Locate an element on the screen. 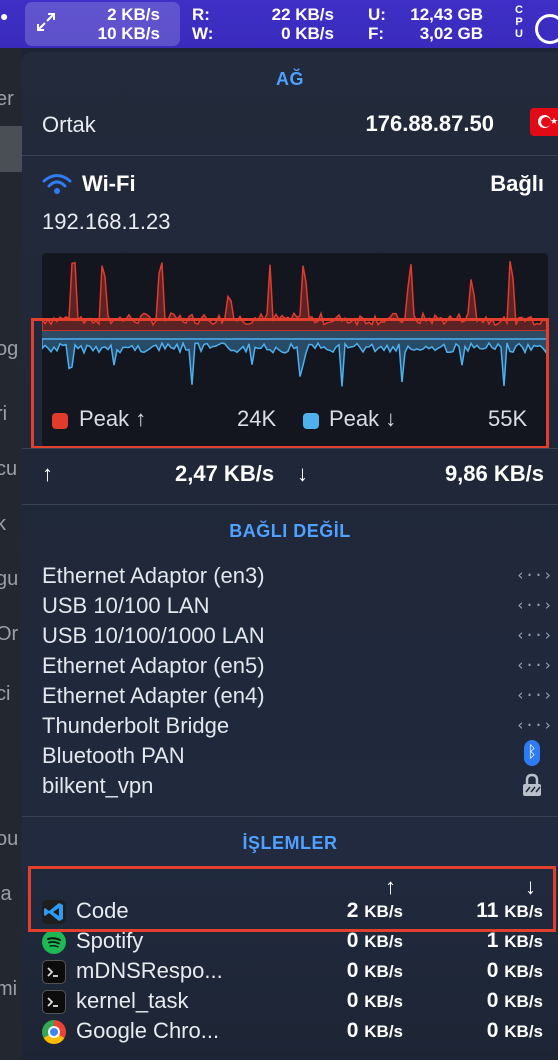 The height and width of the screenshot is (1060, 558). adapter-bluetooth-pan: Bluetooth PAN is located at coordinates (113, 756).